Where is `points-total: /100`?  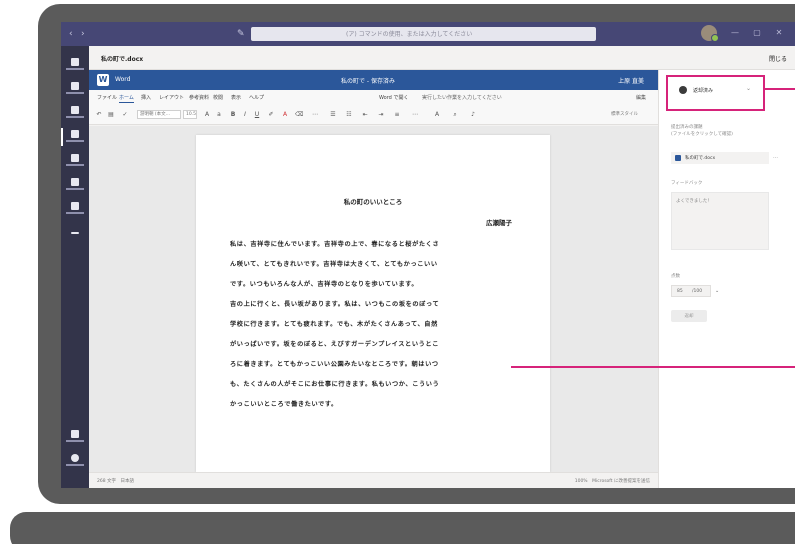 points-total: /100 is located at coordinates (697, 291).